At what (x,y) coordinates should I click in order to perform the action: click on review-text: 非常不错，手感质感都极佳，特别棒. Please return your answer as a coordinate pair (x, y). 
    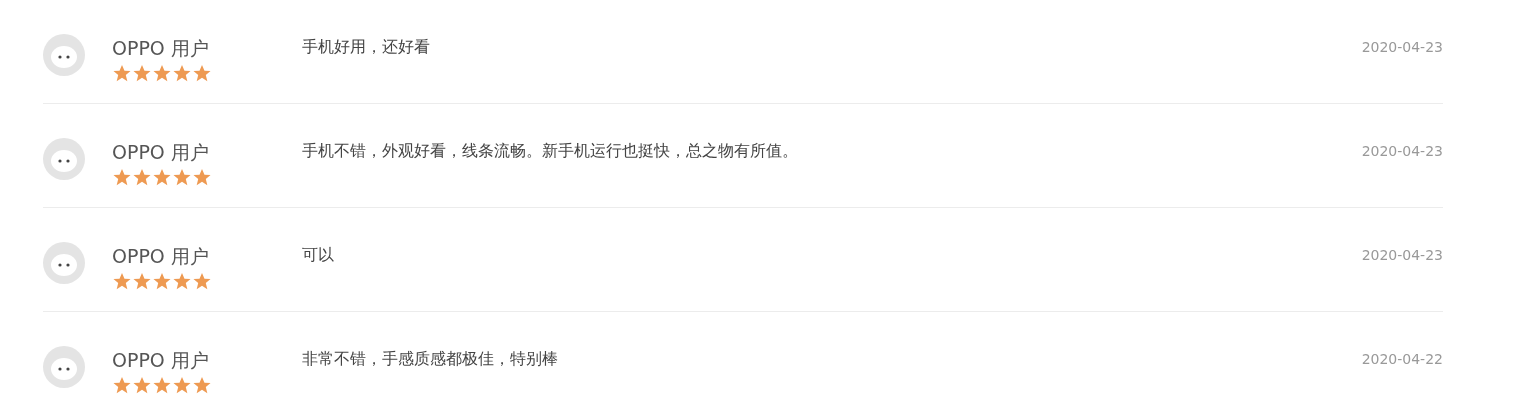
    Looking at the image, I should click on (430, 359).